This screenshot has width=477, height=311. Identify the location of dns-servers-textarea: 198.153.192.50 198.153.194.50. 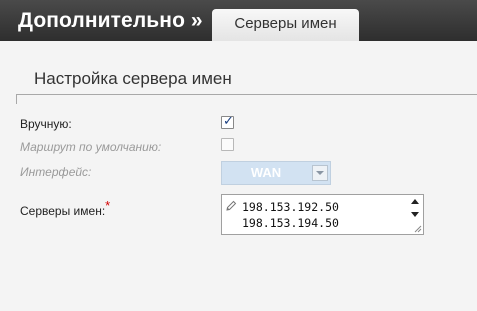
(322, 214).